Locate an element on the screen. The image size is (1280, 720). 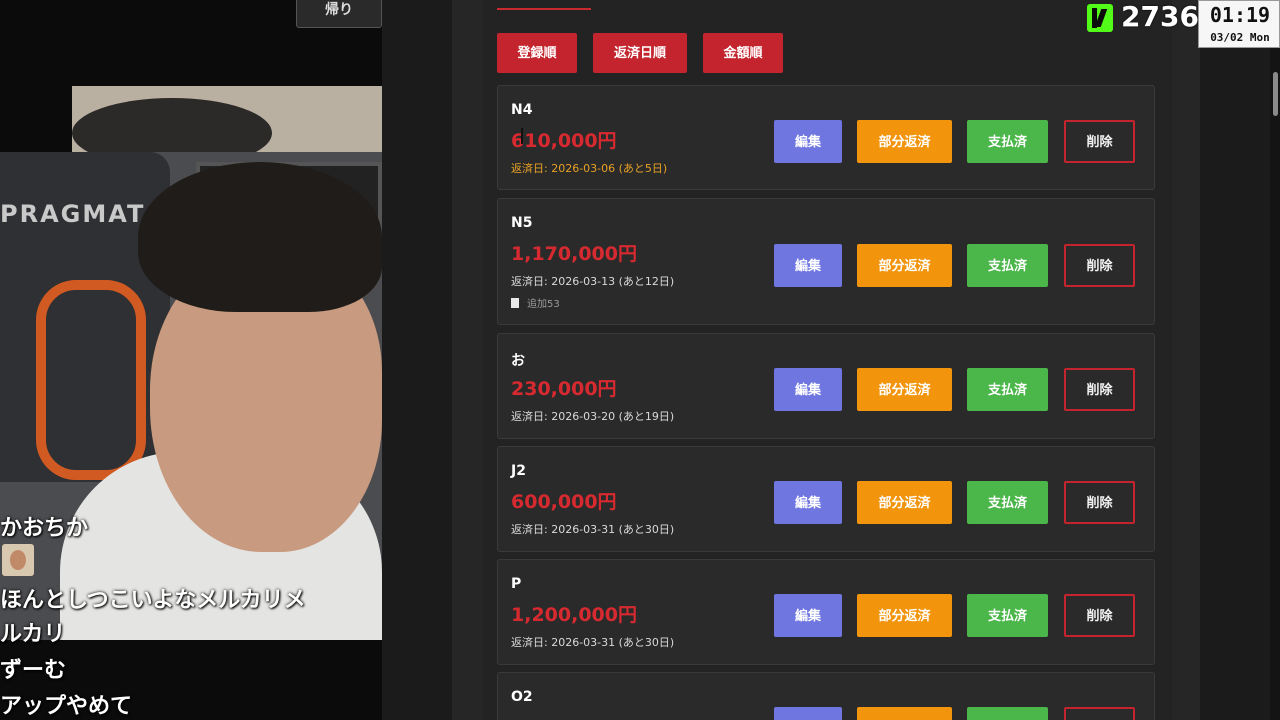
loan-amount: 600,000円 is located at coordinates (564, 502).